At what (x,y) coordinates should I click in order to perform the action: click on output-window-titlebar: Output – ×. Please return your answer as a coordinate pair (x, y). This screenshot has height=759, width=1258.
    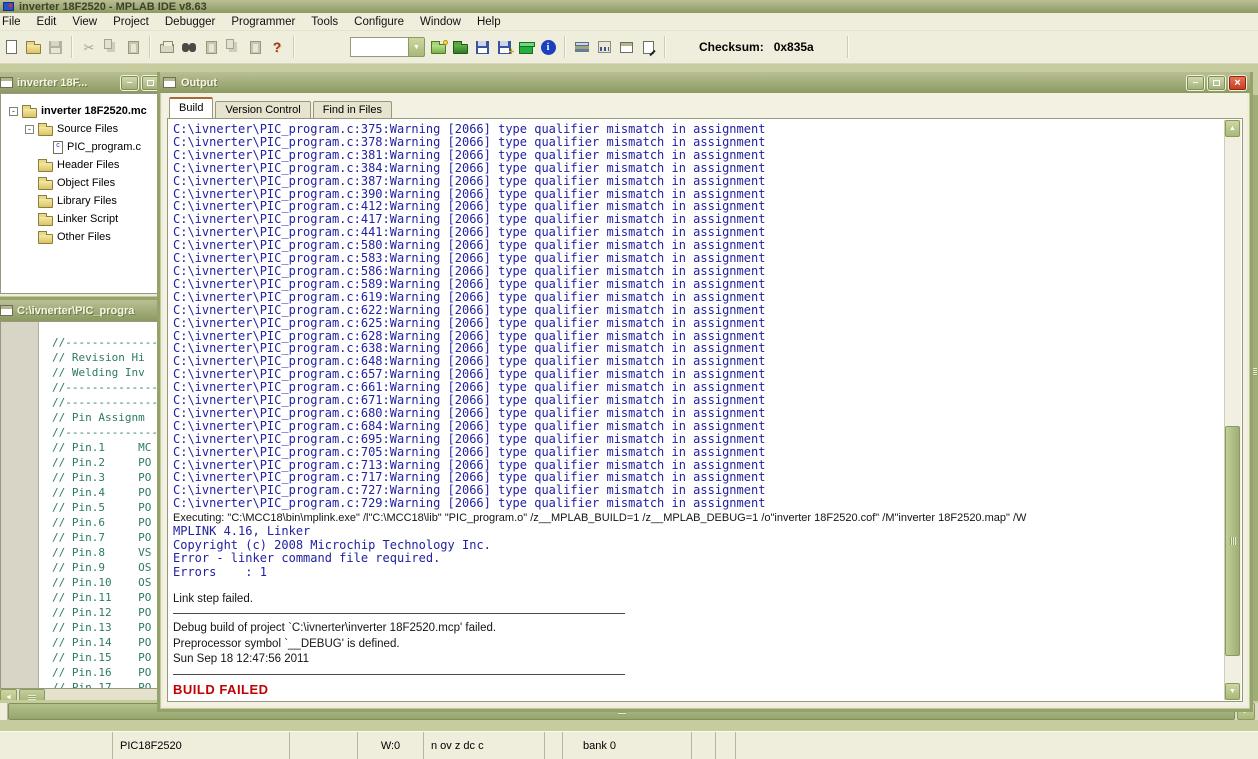
    Looking at the image, I should click on (705, 82).